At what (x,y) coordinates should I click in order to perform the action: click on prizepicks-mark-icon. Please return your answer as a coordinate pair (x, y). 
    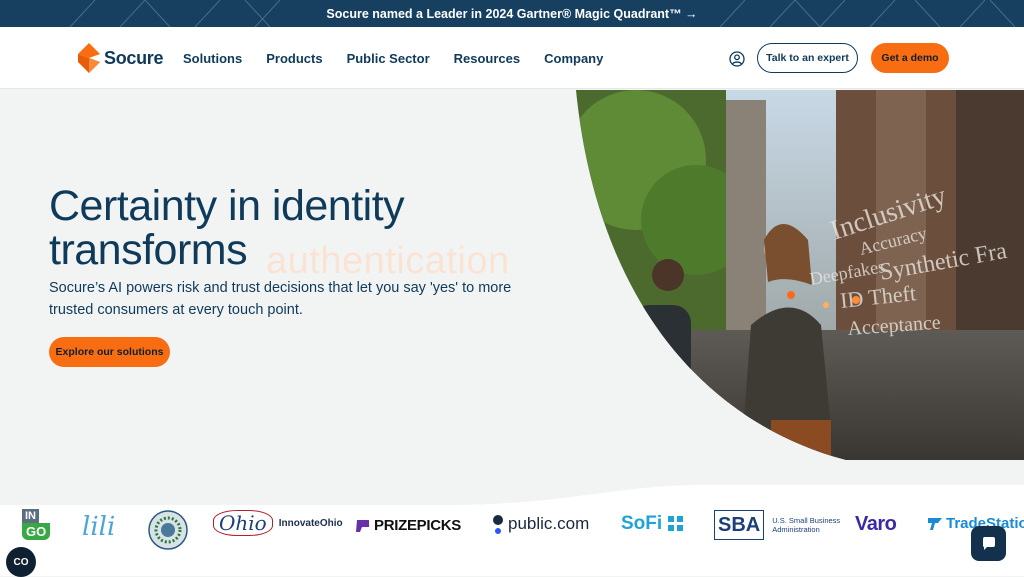
    Looking at the image, I should click on (362, 525).